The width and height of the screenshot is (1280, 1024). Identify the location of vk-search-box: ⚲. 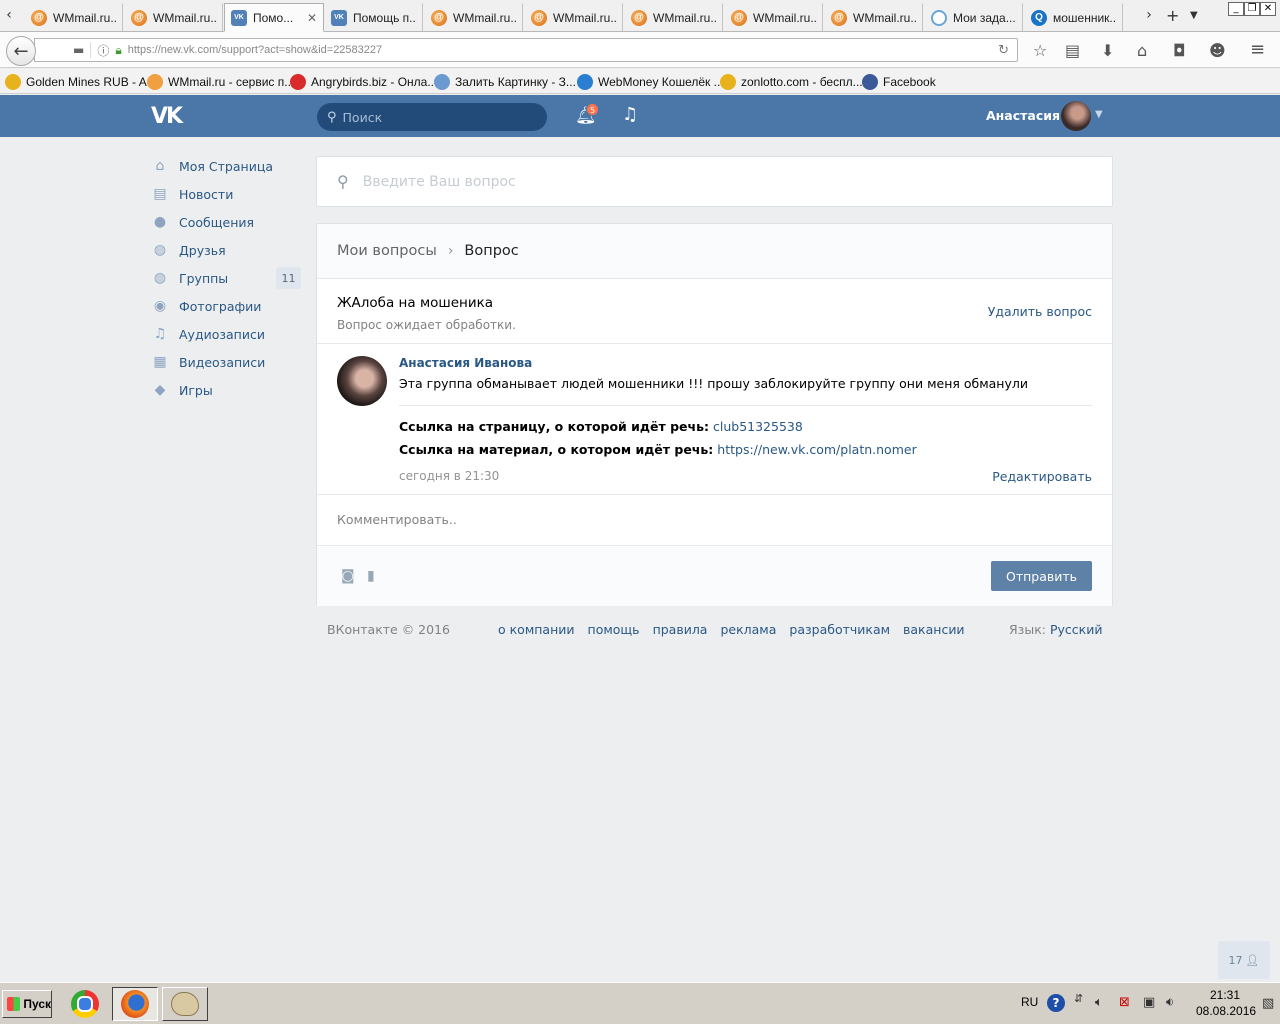
(432, 117).